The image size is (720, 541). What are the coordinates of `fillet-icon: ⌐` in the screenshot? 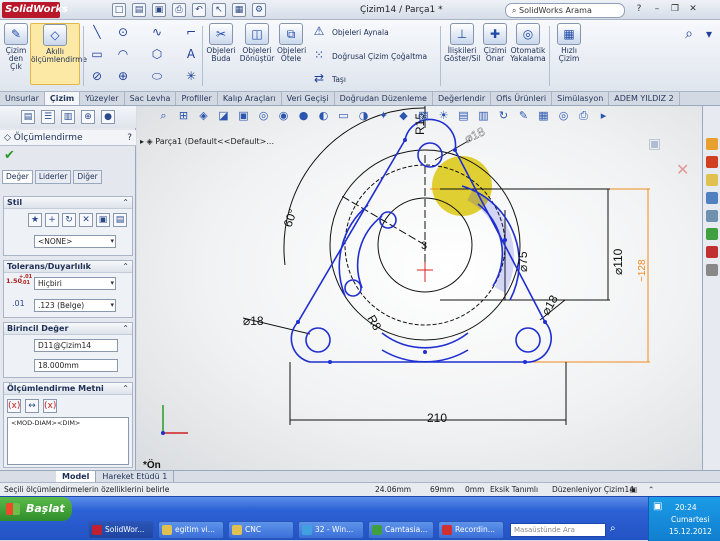 It's located at (191, 32).